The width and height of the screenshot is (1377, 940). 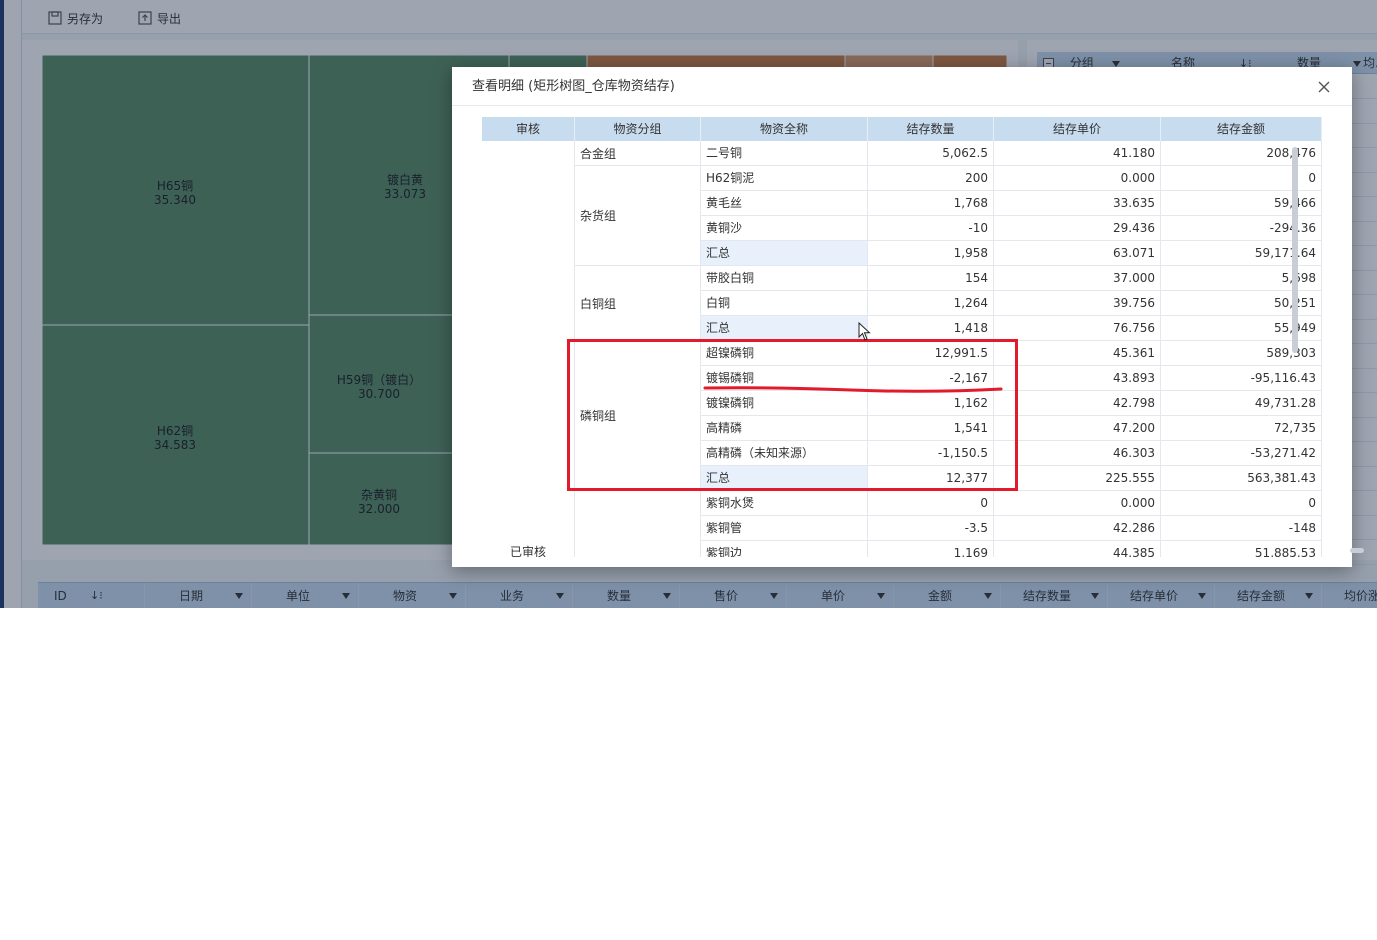 I want to click on detail-table-col-4: 结存数量, so click(x=931, y=129).